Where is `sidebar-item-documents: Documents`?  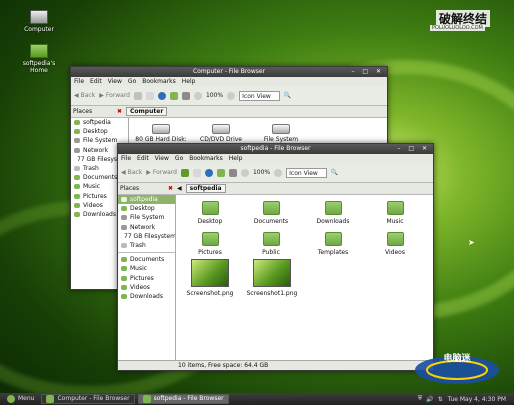 sidebar-item-documents: Documents is located at coordinates (146, 259).